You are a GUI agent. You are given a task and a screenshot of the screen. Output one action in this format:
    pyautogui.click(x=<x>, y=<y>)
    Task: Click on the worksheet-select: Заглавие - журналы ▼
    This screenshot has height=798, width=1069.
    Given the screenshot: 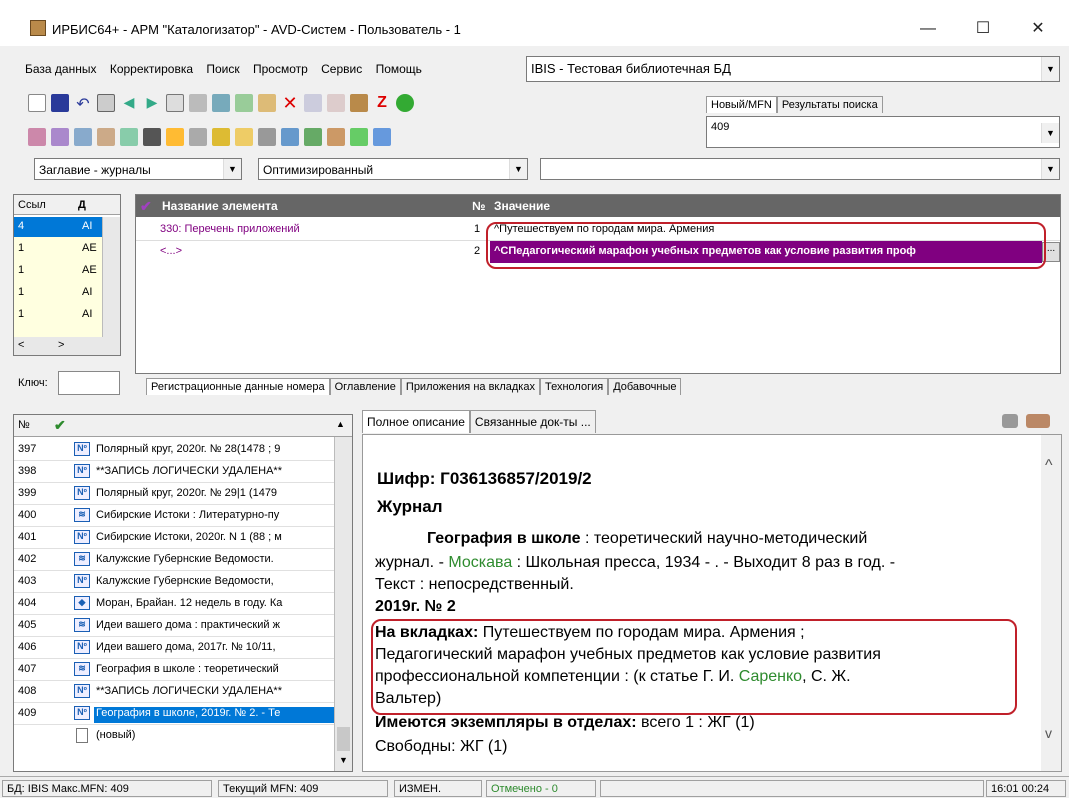 What is the action you would take?
    pyautogui.click(x=138, y=169)
    